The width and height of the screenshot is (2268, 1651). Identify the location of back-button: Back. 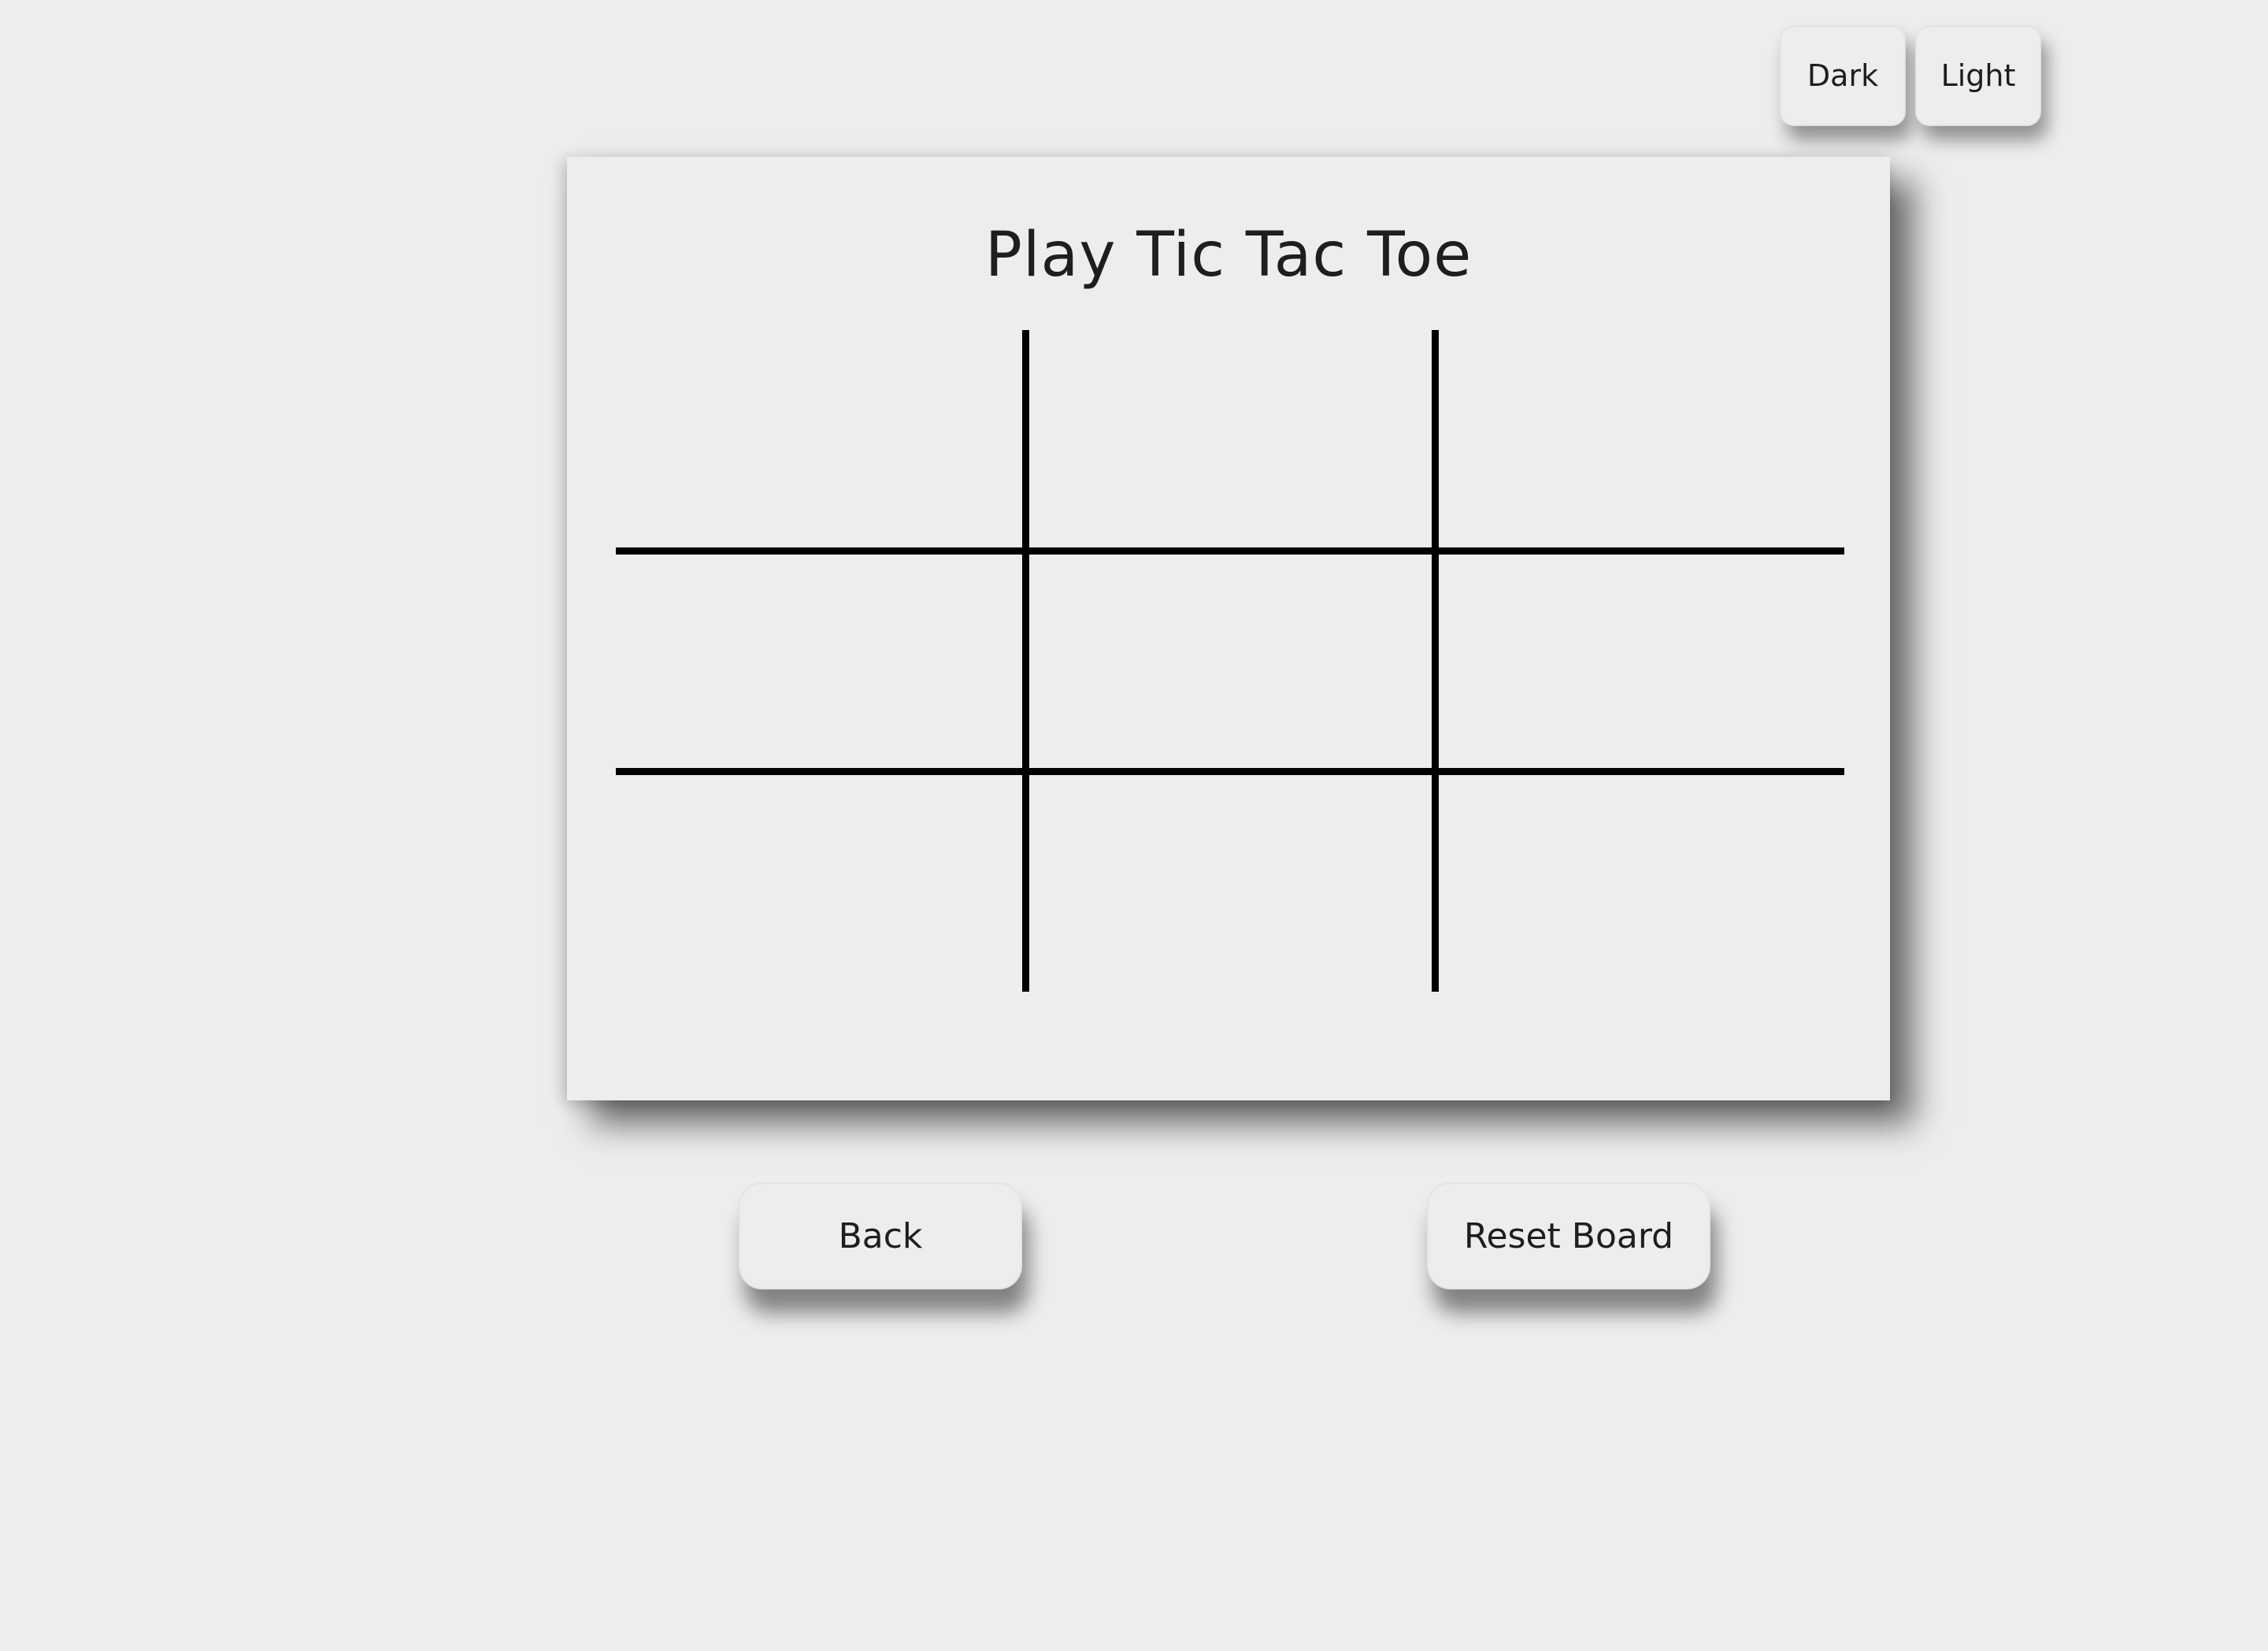
(880, 1235).